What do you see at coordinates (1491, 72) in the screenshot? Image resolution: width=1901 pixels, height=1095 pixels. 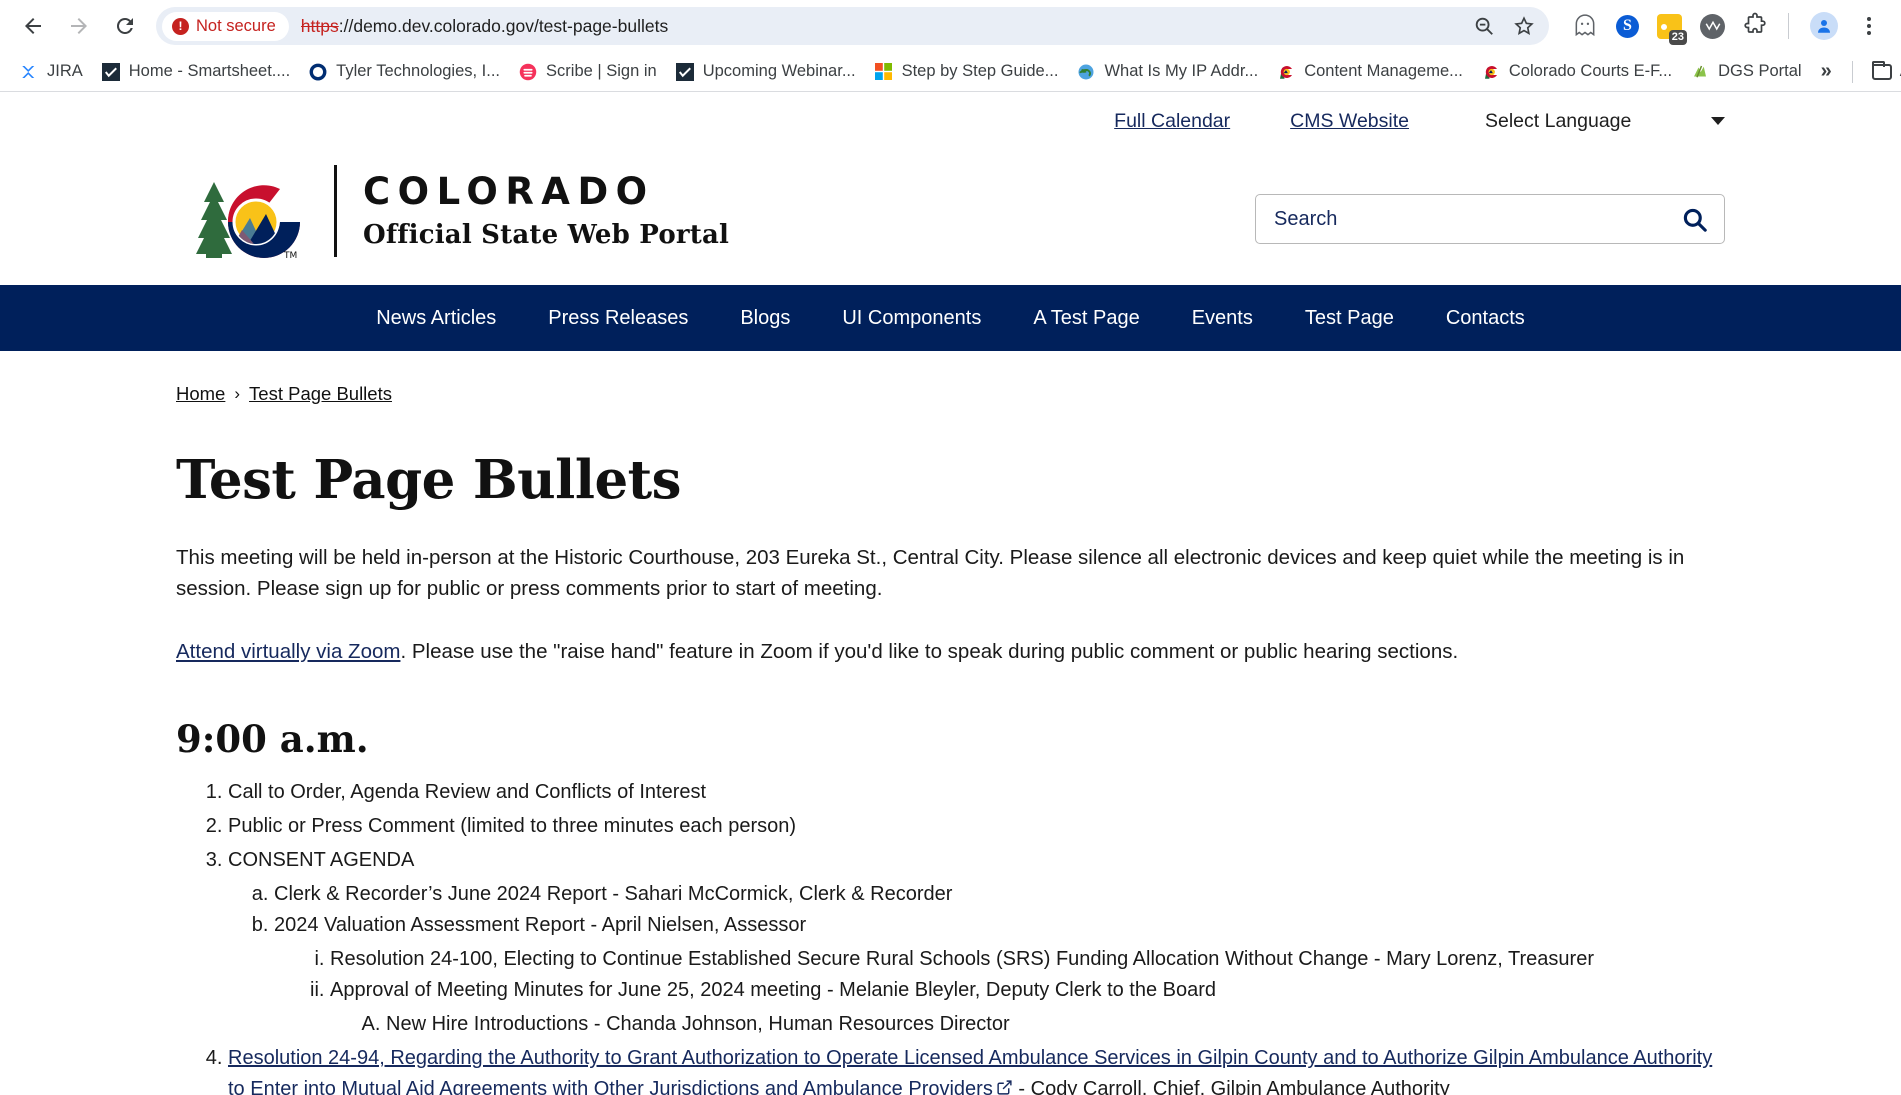 I see `colorado-icon` at bounding box center [1491, 72].